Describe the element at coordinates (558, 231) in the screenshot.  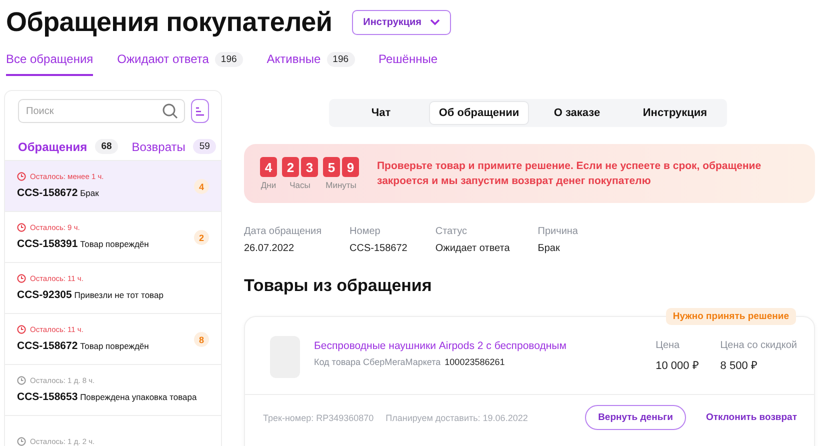
I see `field-label: Причина` at that location.